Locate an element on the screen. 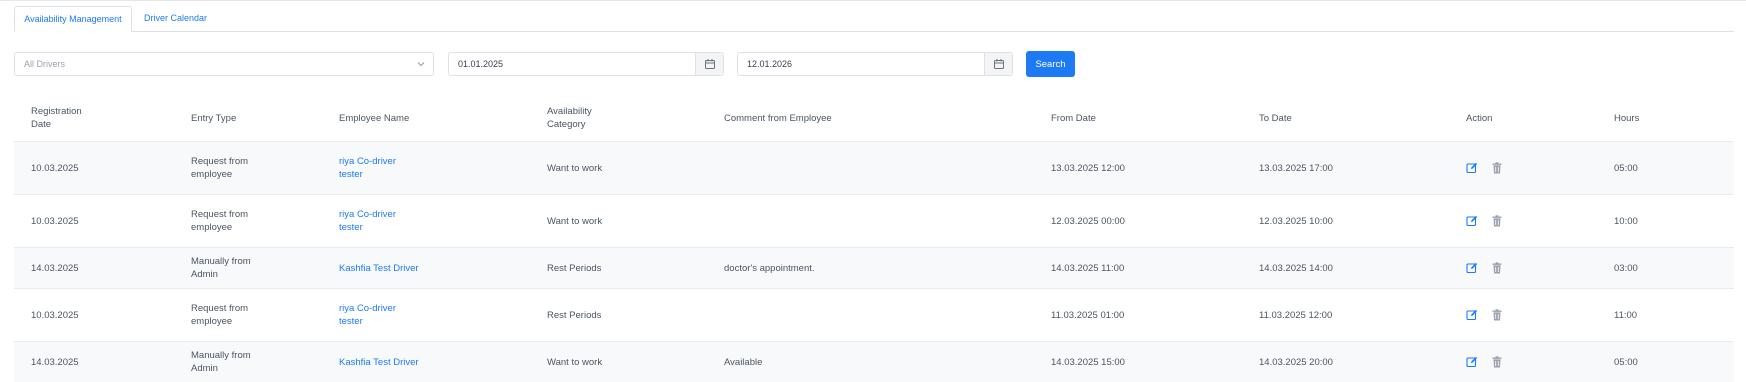 The width and height of the screenshot is (1746, 382). from-date-field: 01.01.2025 is located at coordinates (586, 64).